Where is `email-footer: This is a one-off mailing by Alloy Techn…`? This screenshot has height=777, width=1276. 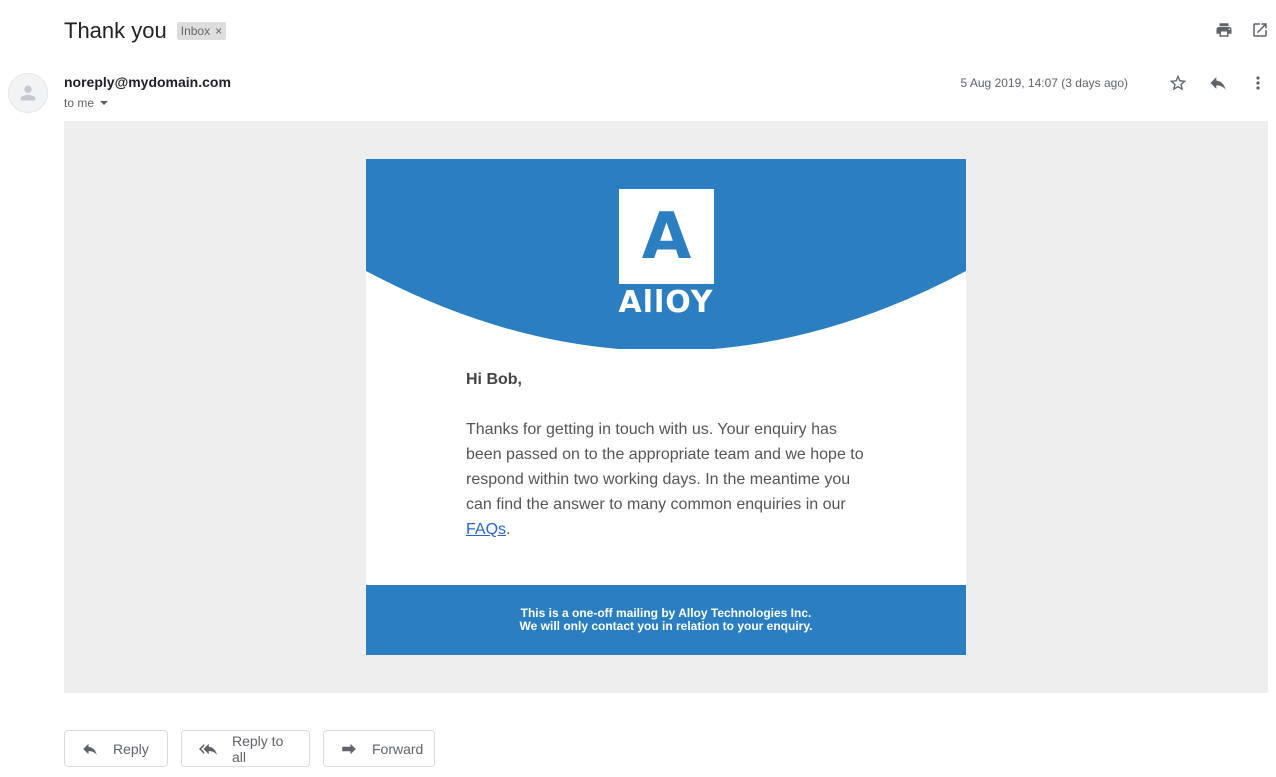
email-footer: This is a one-off mailing by Alloy Techn… is located at coordinates (666, 620).